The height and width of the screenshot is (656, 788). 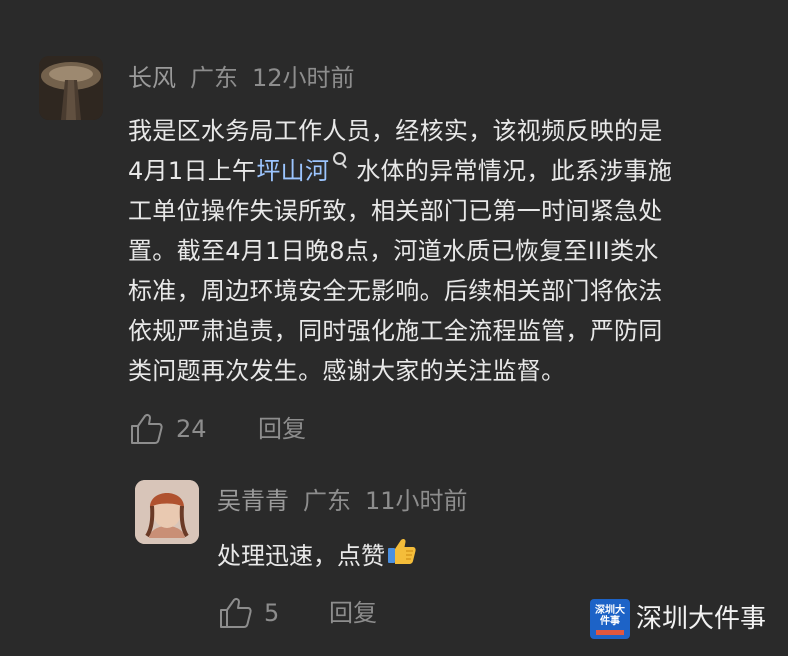 I want to click on brand-logo: 深圳大件事, so click(x=610, y=619).